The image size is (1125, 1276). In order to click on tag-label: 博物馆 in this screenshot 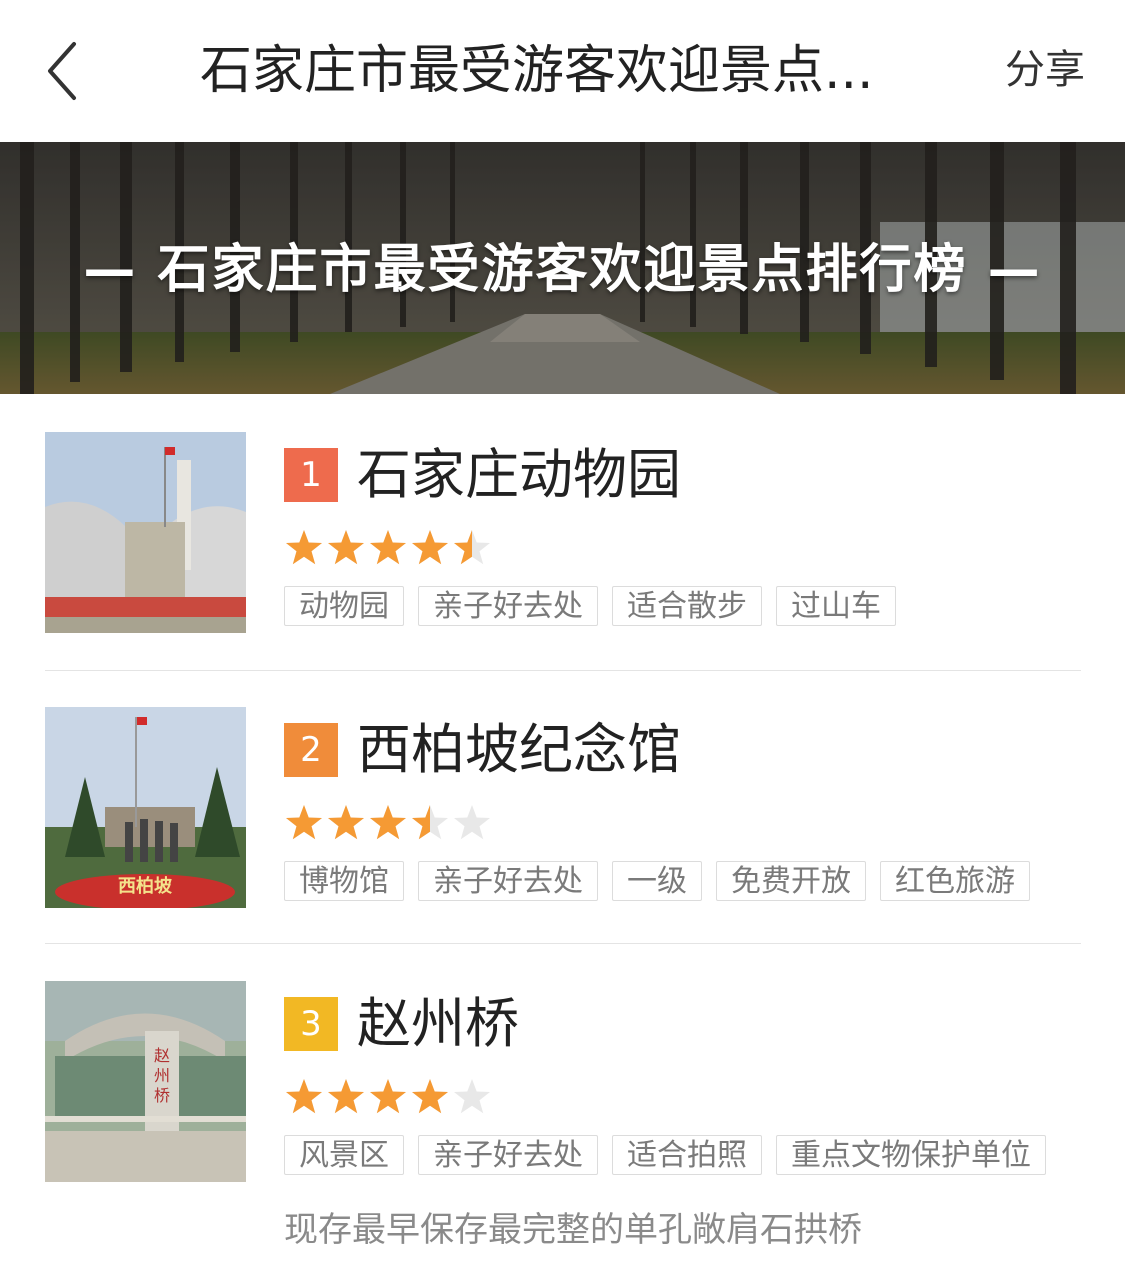, I will do `click(344, 881)`.